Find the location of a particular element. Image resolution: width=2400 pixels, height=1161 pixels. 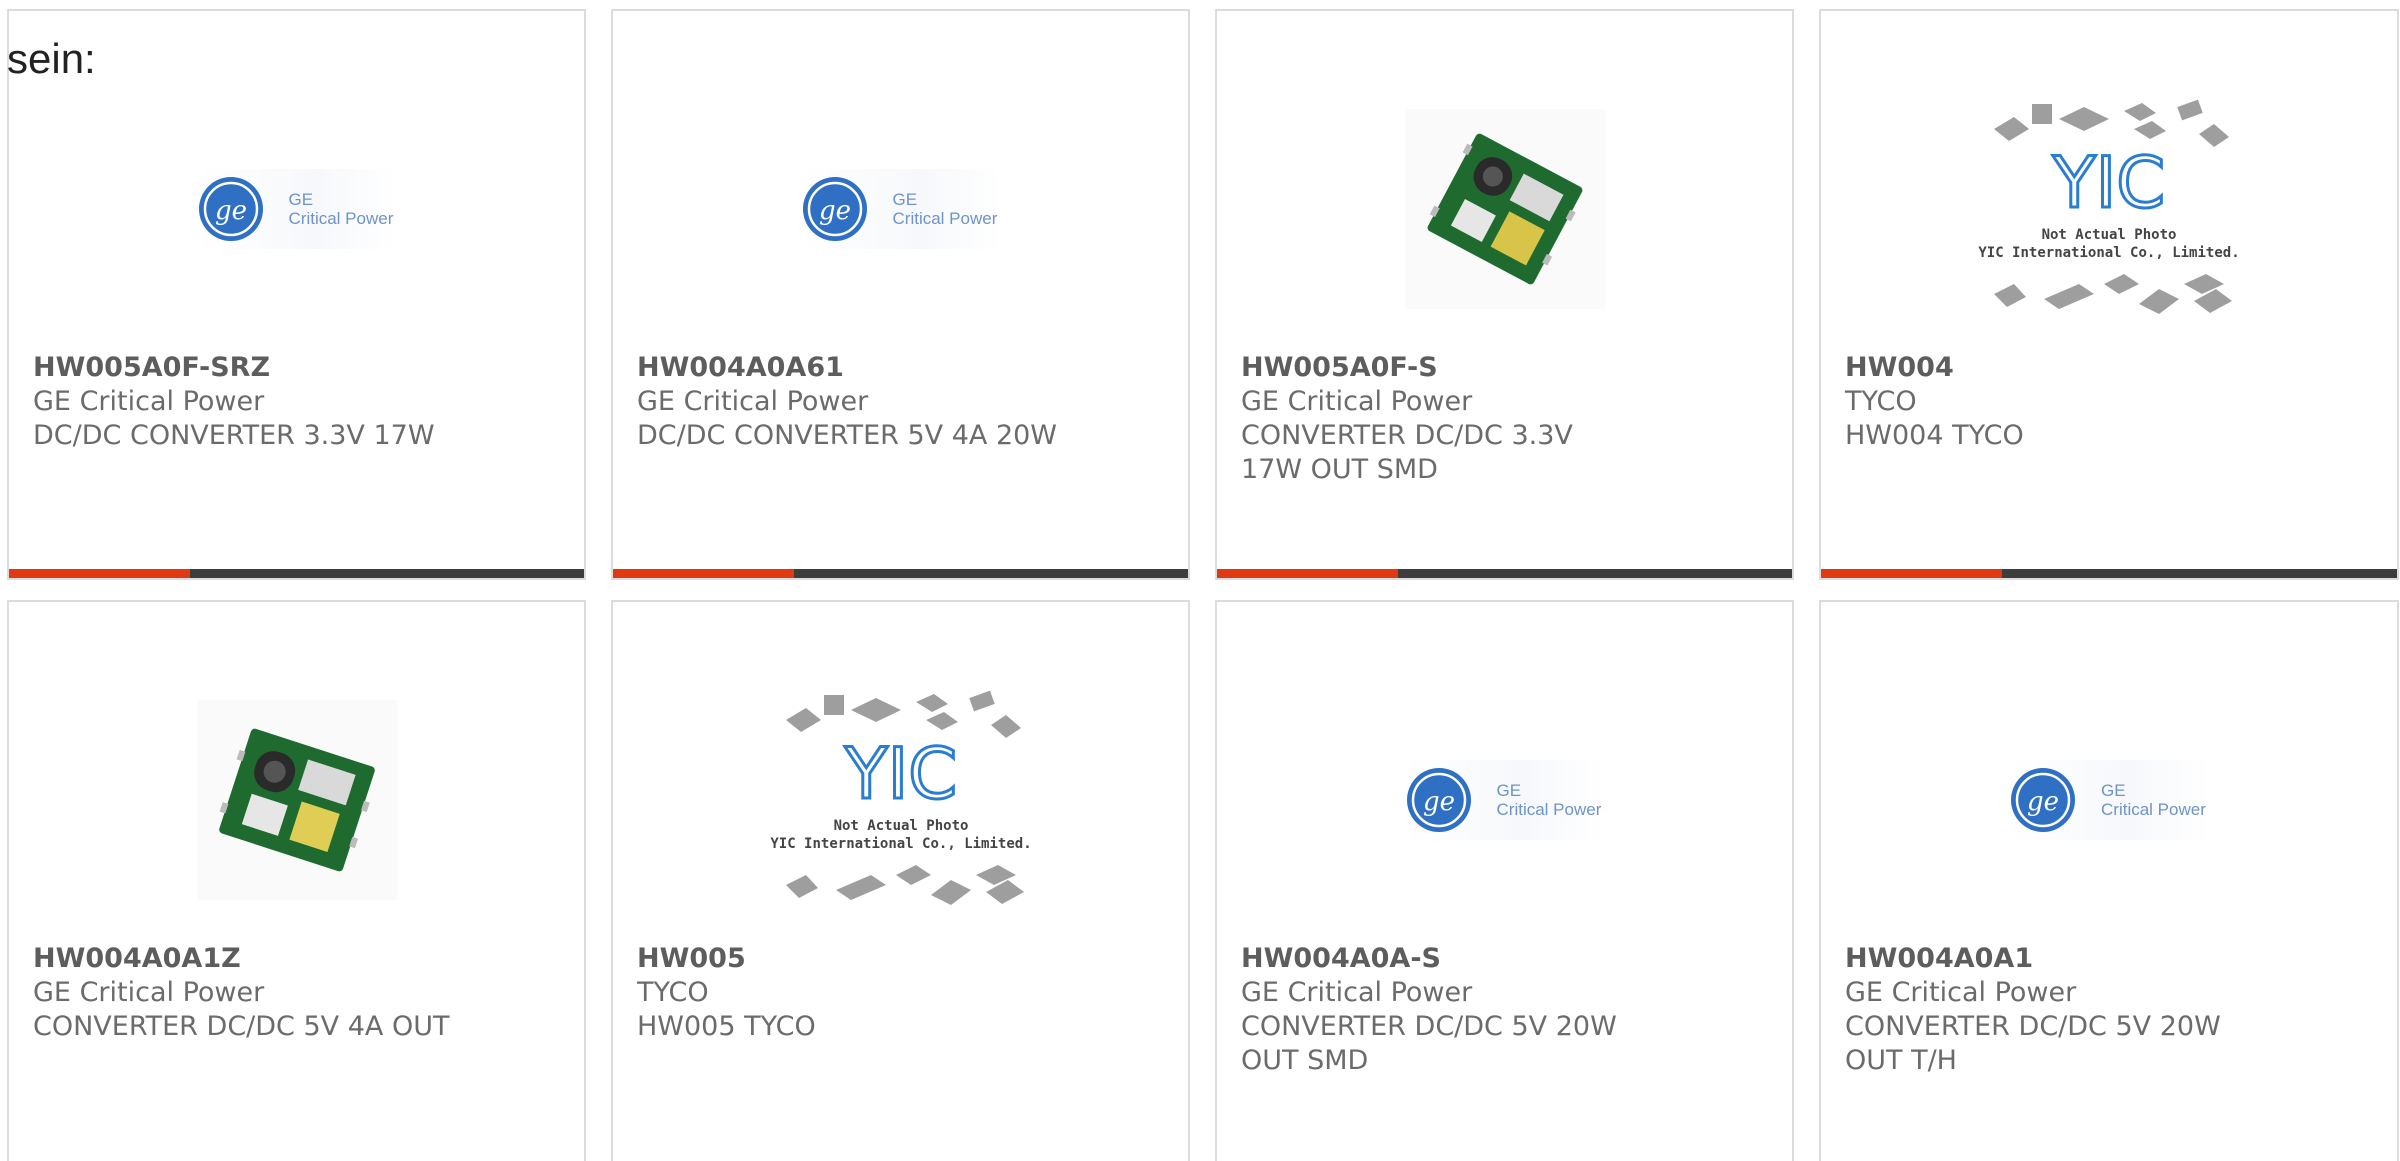

part-number: HW004A0A61 is located at coordinates (900, 368).